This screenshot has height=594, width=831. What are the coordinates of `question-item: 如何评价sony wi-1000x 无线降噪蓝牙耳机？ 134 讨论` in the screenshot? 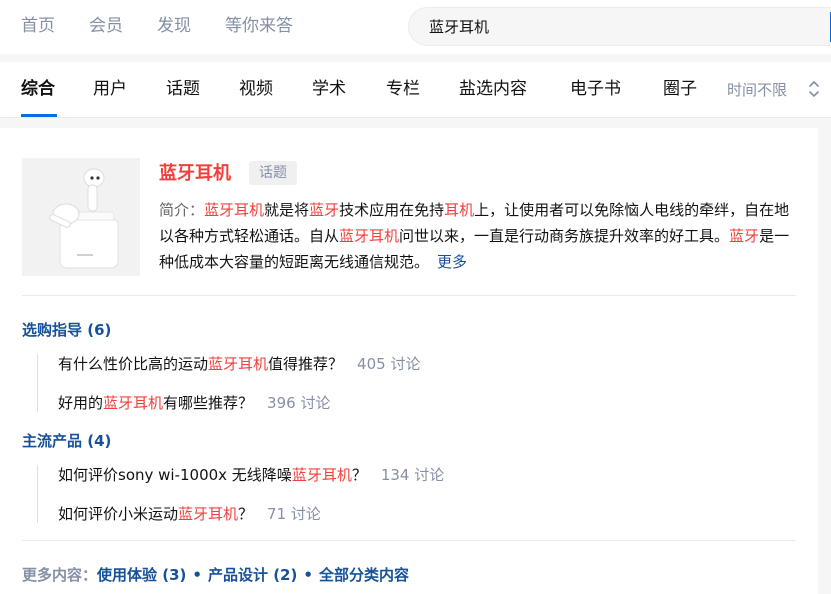 It's located at (251, 484).